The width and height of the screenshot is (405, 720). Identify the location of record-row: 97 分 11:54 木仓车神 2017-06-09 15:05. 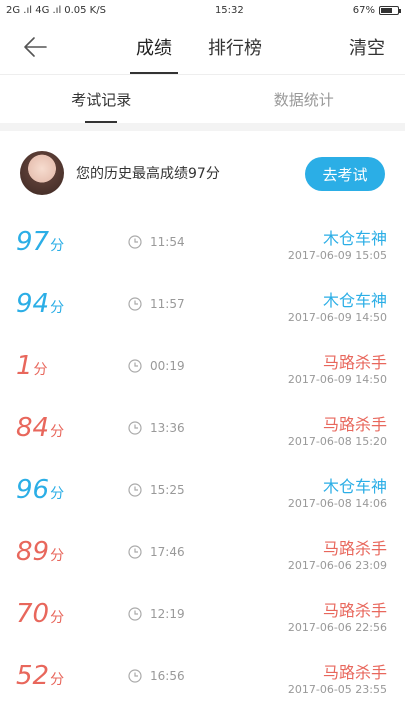
(202, 246).